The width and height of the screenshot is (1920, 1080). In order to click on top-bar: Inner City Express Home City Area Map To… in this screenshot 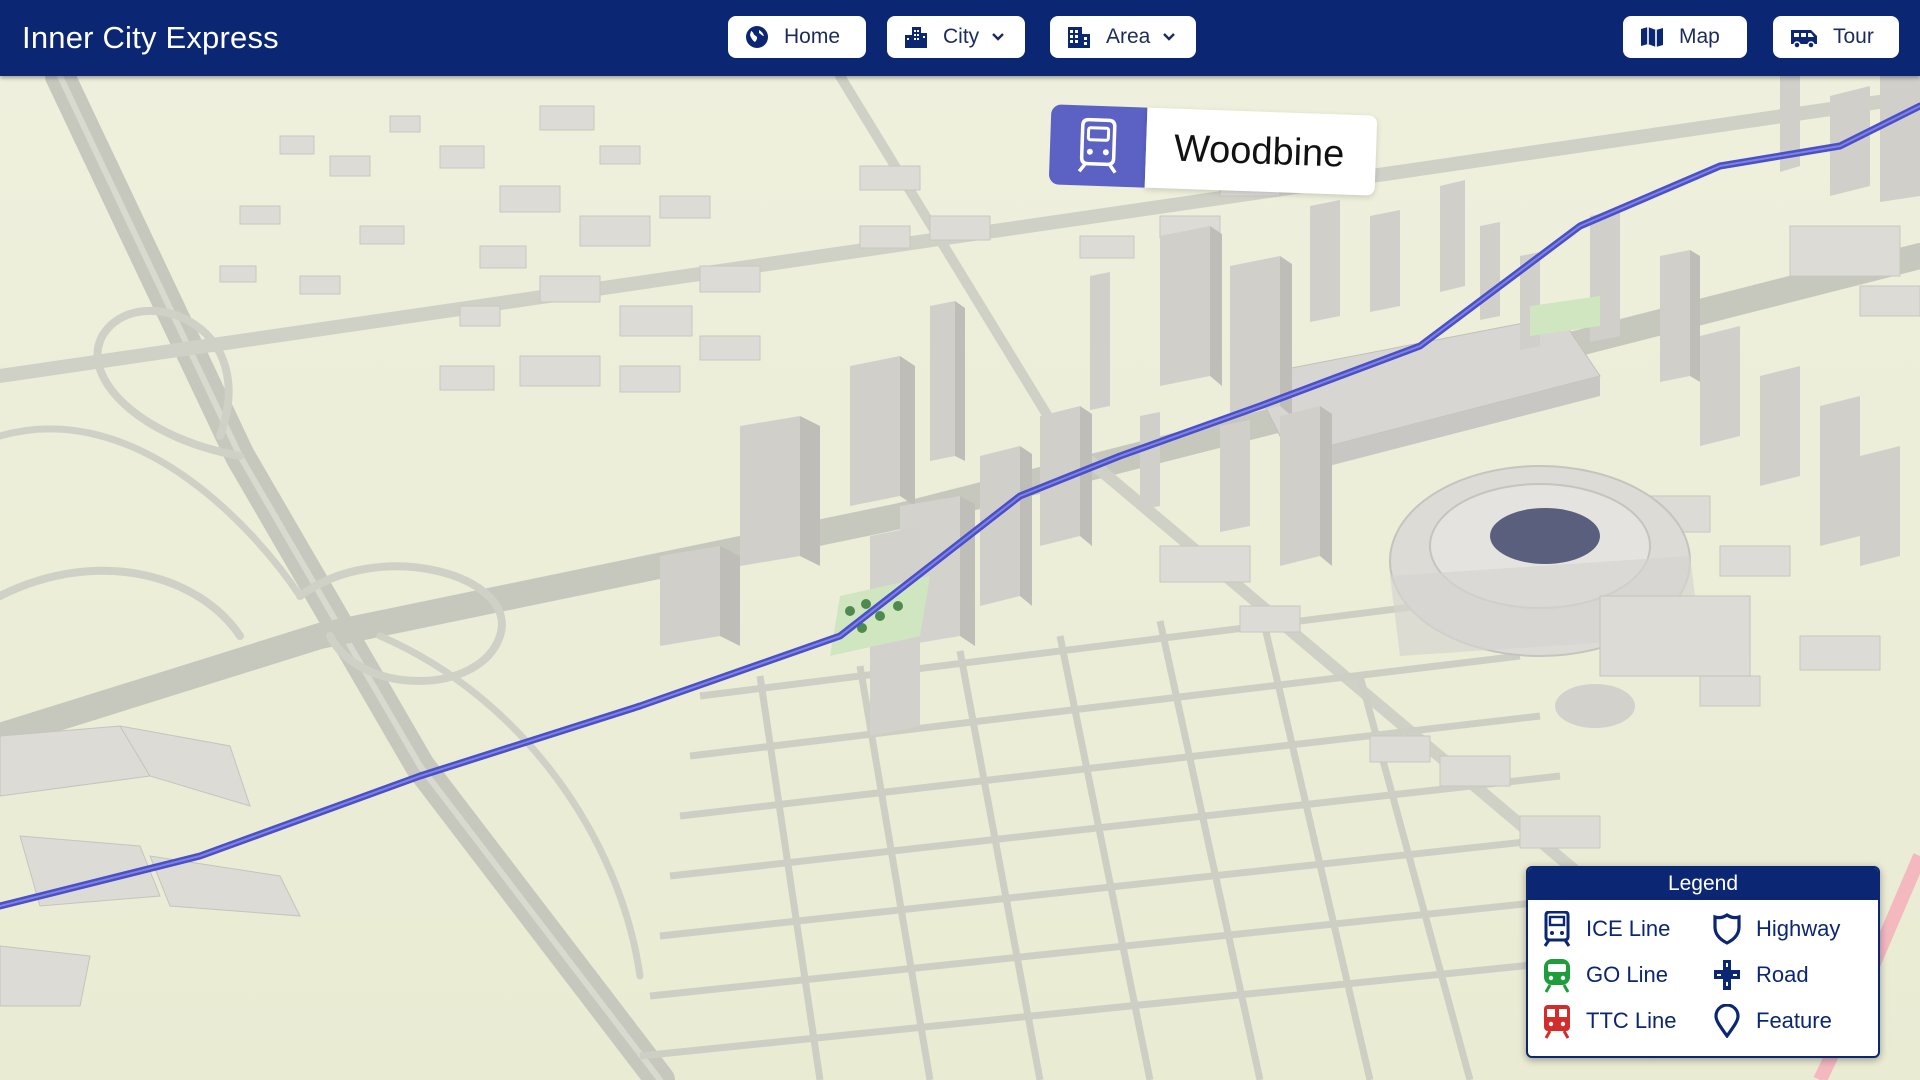, I will do `click(960, 38)`.